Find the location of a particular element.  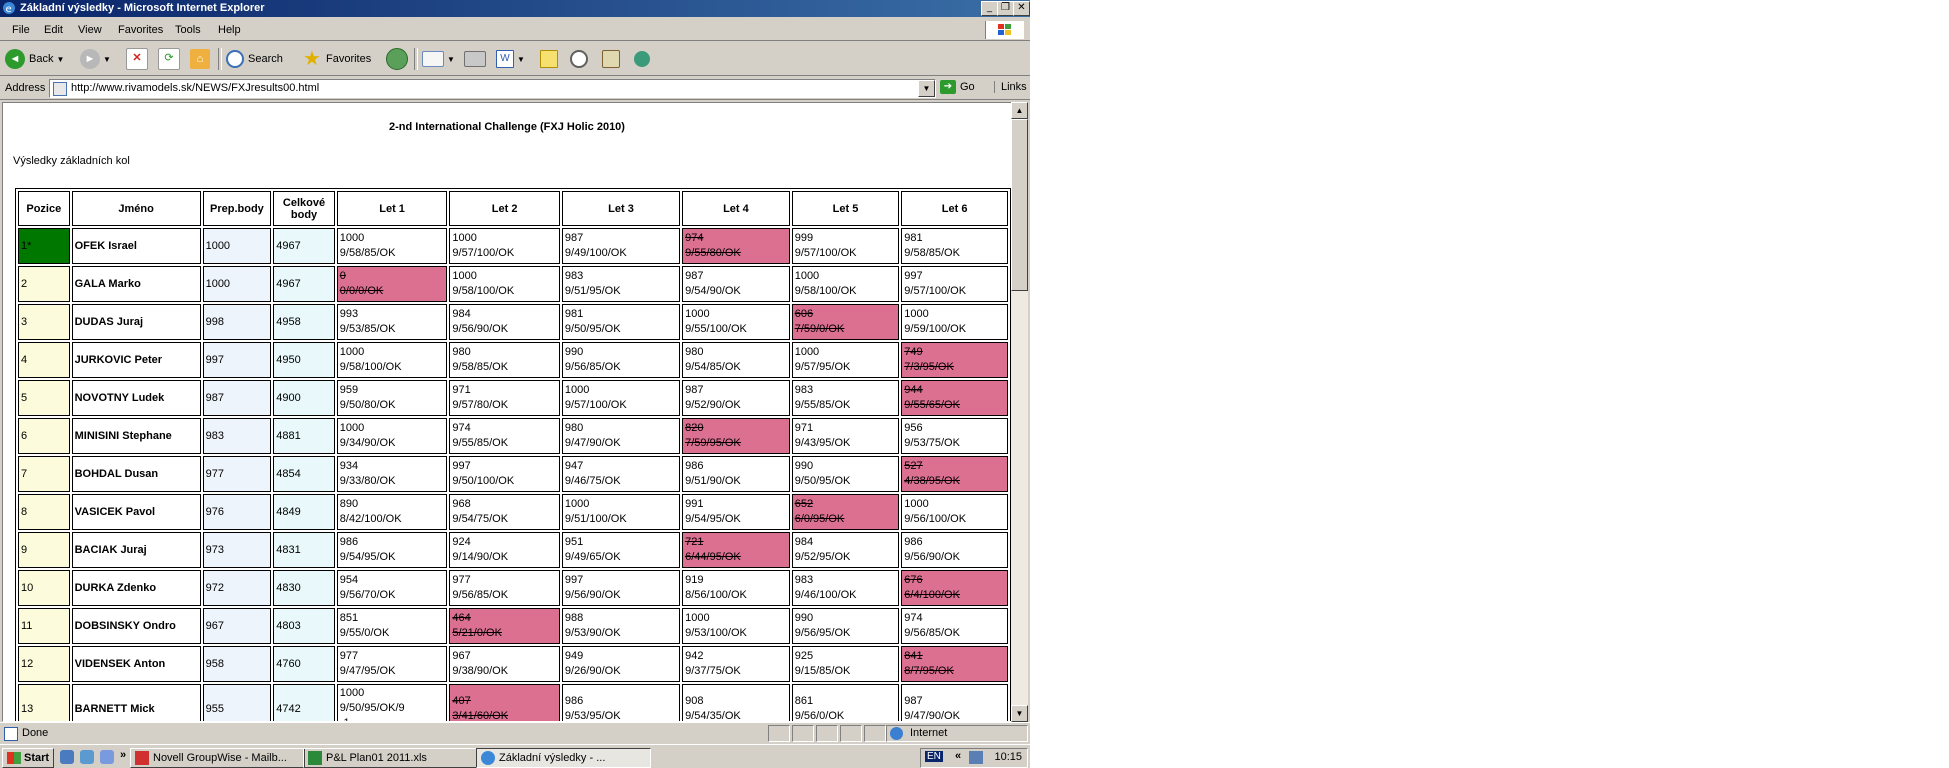

round-score: 980 is located at coordinates (694, 352).